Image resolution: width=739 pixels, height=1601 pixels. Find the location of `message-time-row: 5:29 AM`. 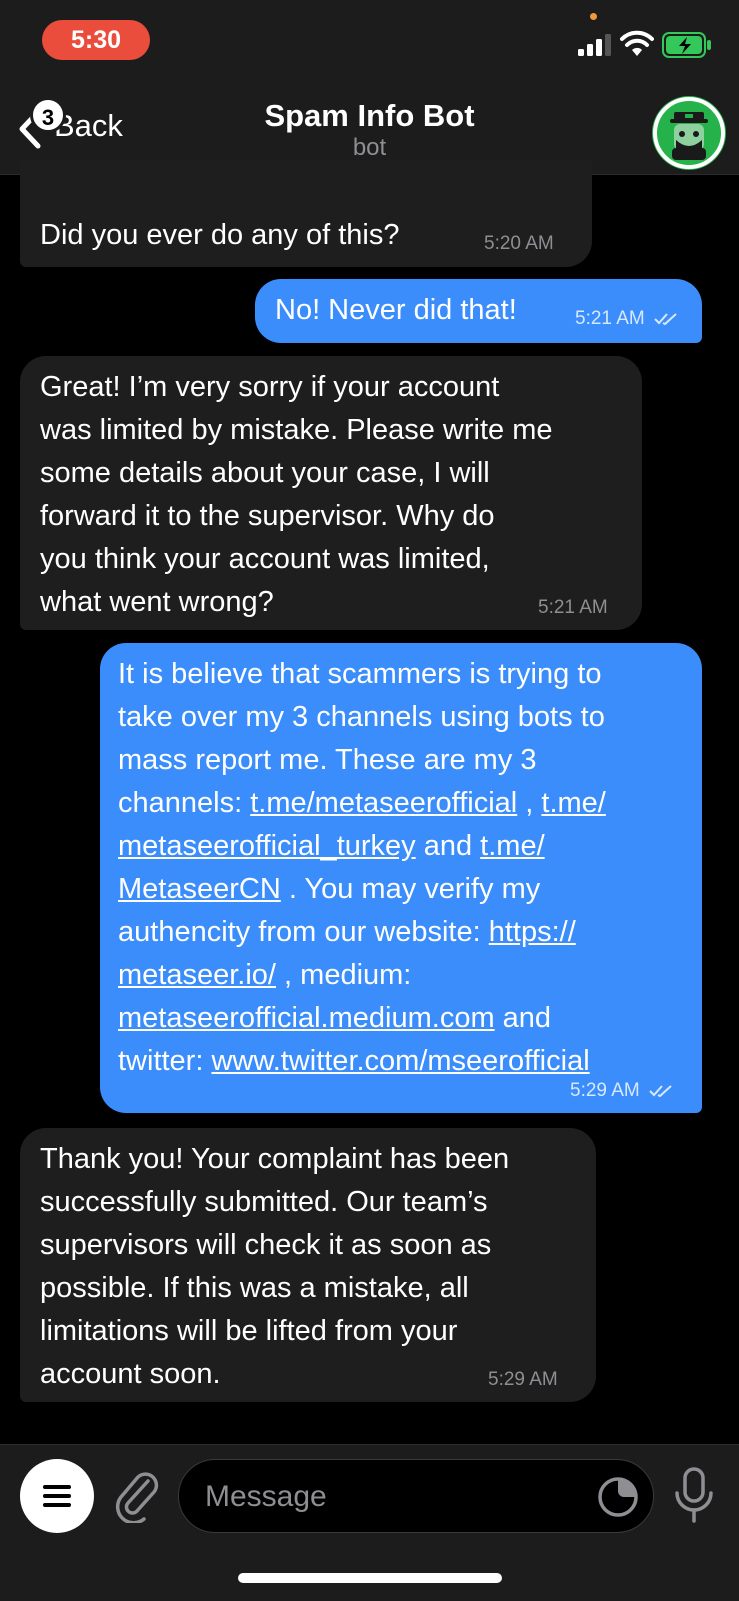

message-time-row: 5:29 AM is located at coordinates (622, 1091).